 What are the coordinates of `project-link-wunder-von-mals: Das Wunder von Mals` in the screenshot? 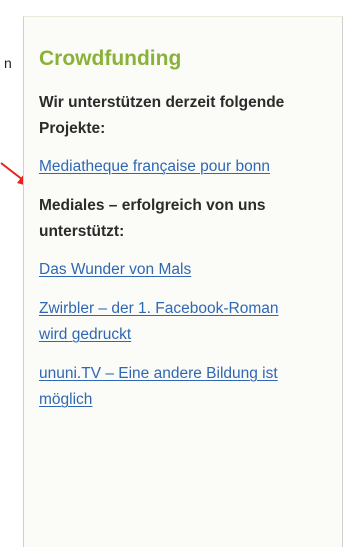 It's located at (174, 270).